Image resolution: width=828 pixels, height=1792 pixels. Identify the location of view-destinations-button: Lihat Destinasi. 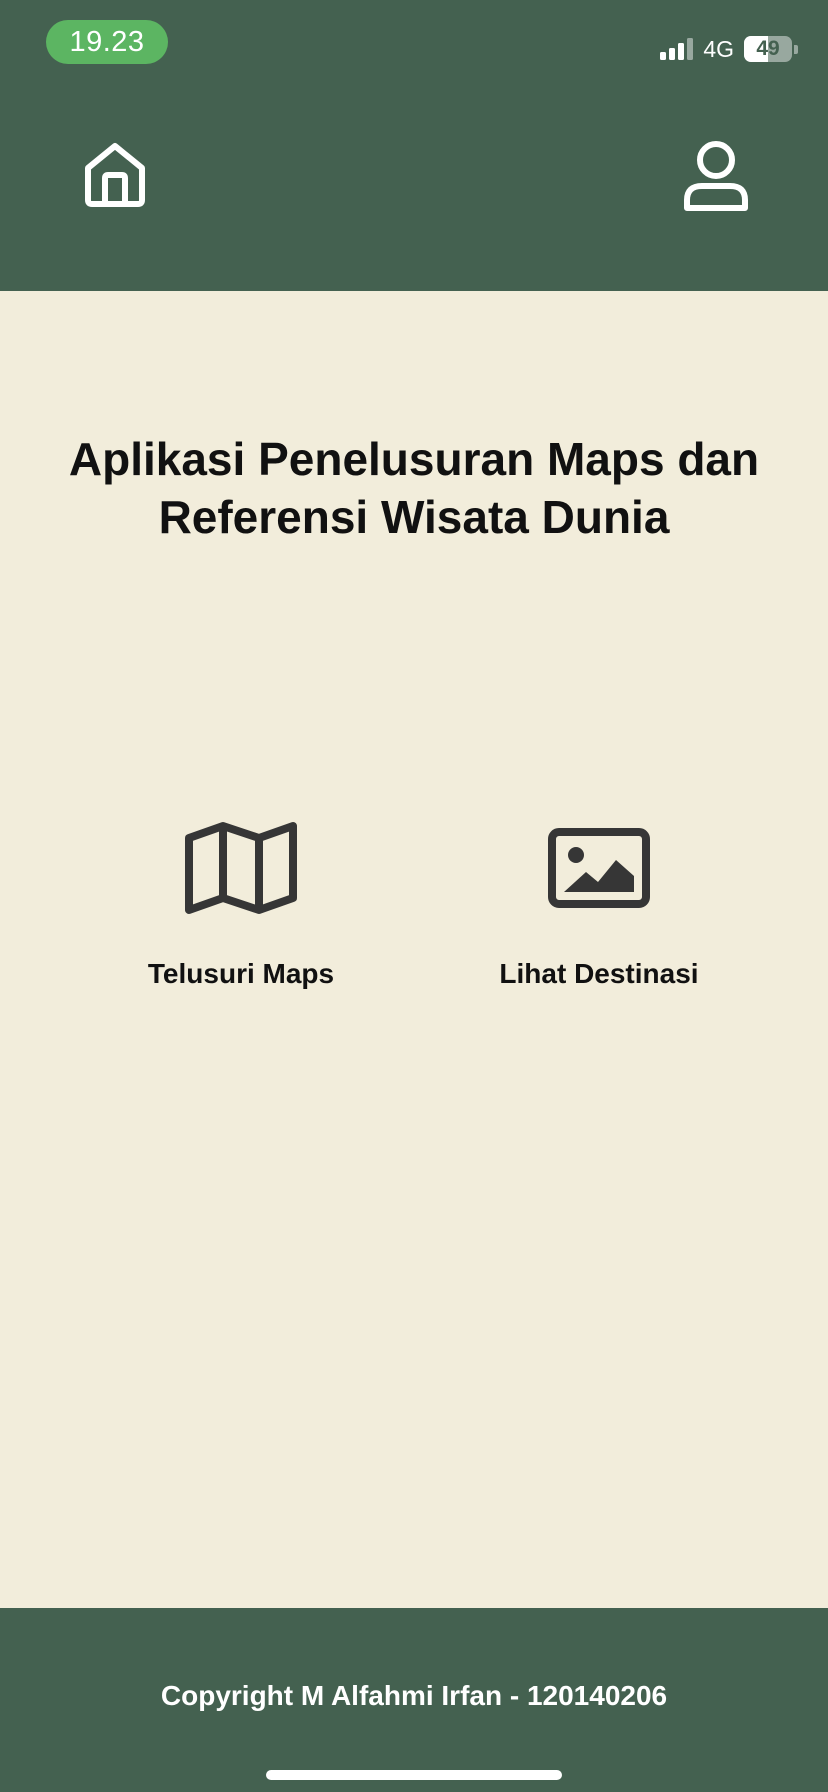
(599, 905).